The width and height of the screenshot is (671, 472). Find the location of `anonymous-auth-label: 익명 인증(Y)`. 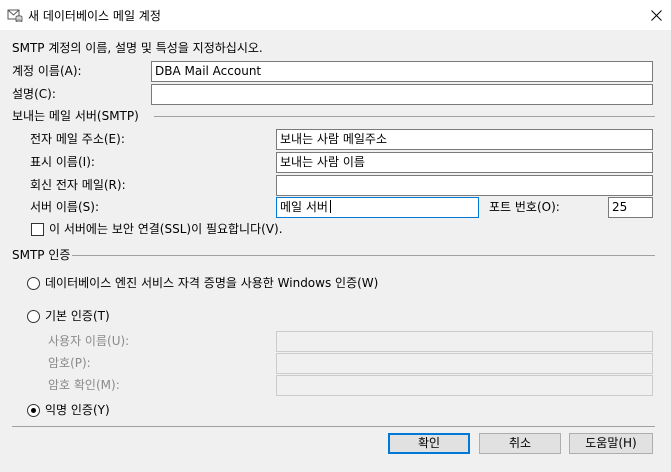

anonymous-auth-label: 익명 인증(Y) is located at coordinates (77, 410).